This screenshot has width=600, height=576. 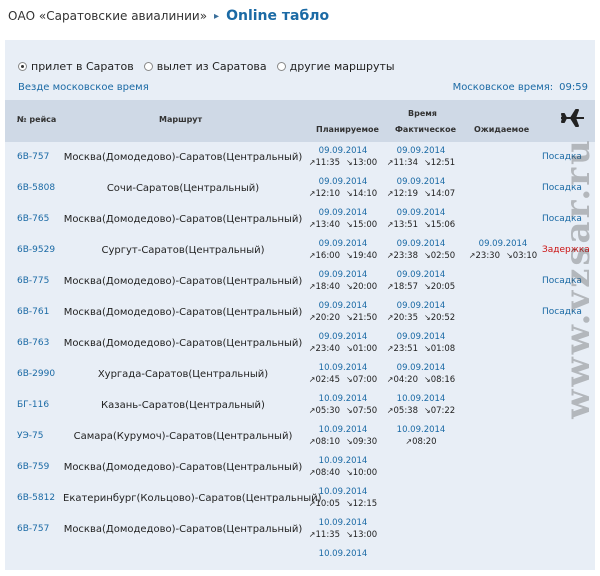 What do you see at coordinates (30, 436) in the screenshot?
I see `flight-number-link: УЭ-75` at bounding box center [30, 436].